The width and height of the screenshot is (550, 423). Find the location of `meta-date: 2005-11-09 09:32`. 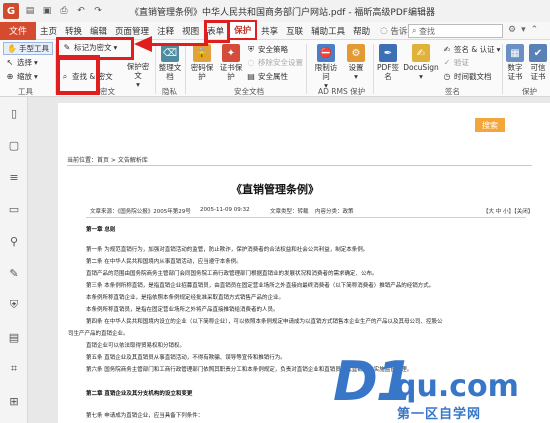

meta-date: 2005-11-09 09:32 is located at coordinates (225, 210).